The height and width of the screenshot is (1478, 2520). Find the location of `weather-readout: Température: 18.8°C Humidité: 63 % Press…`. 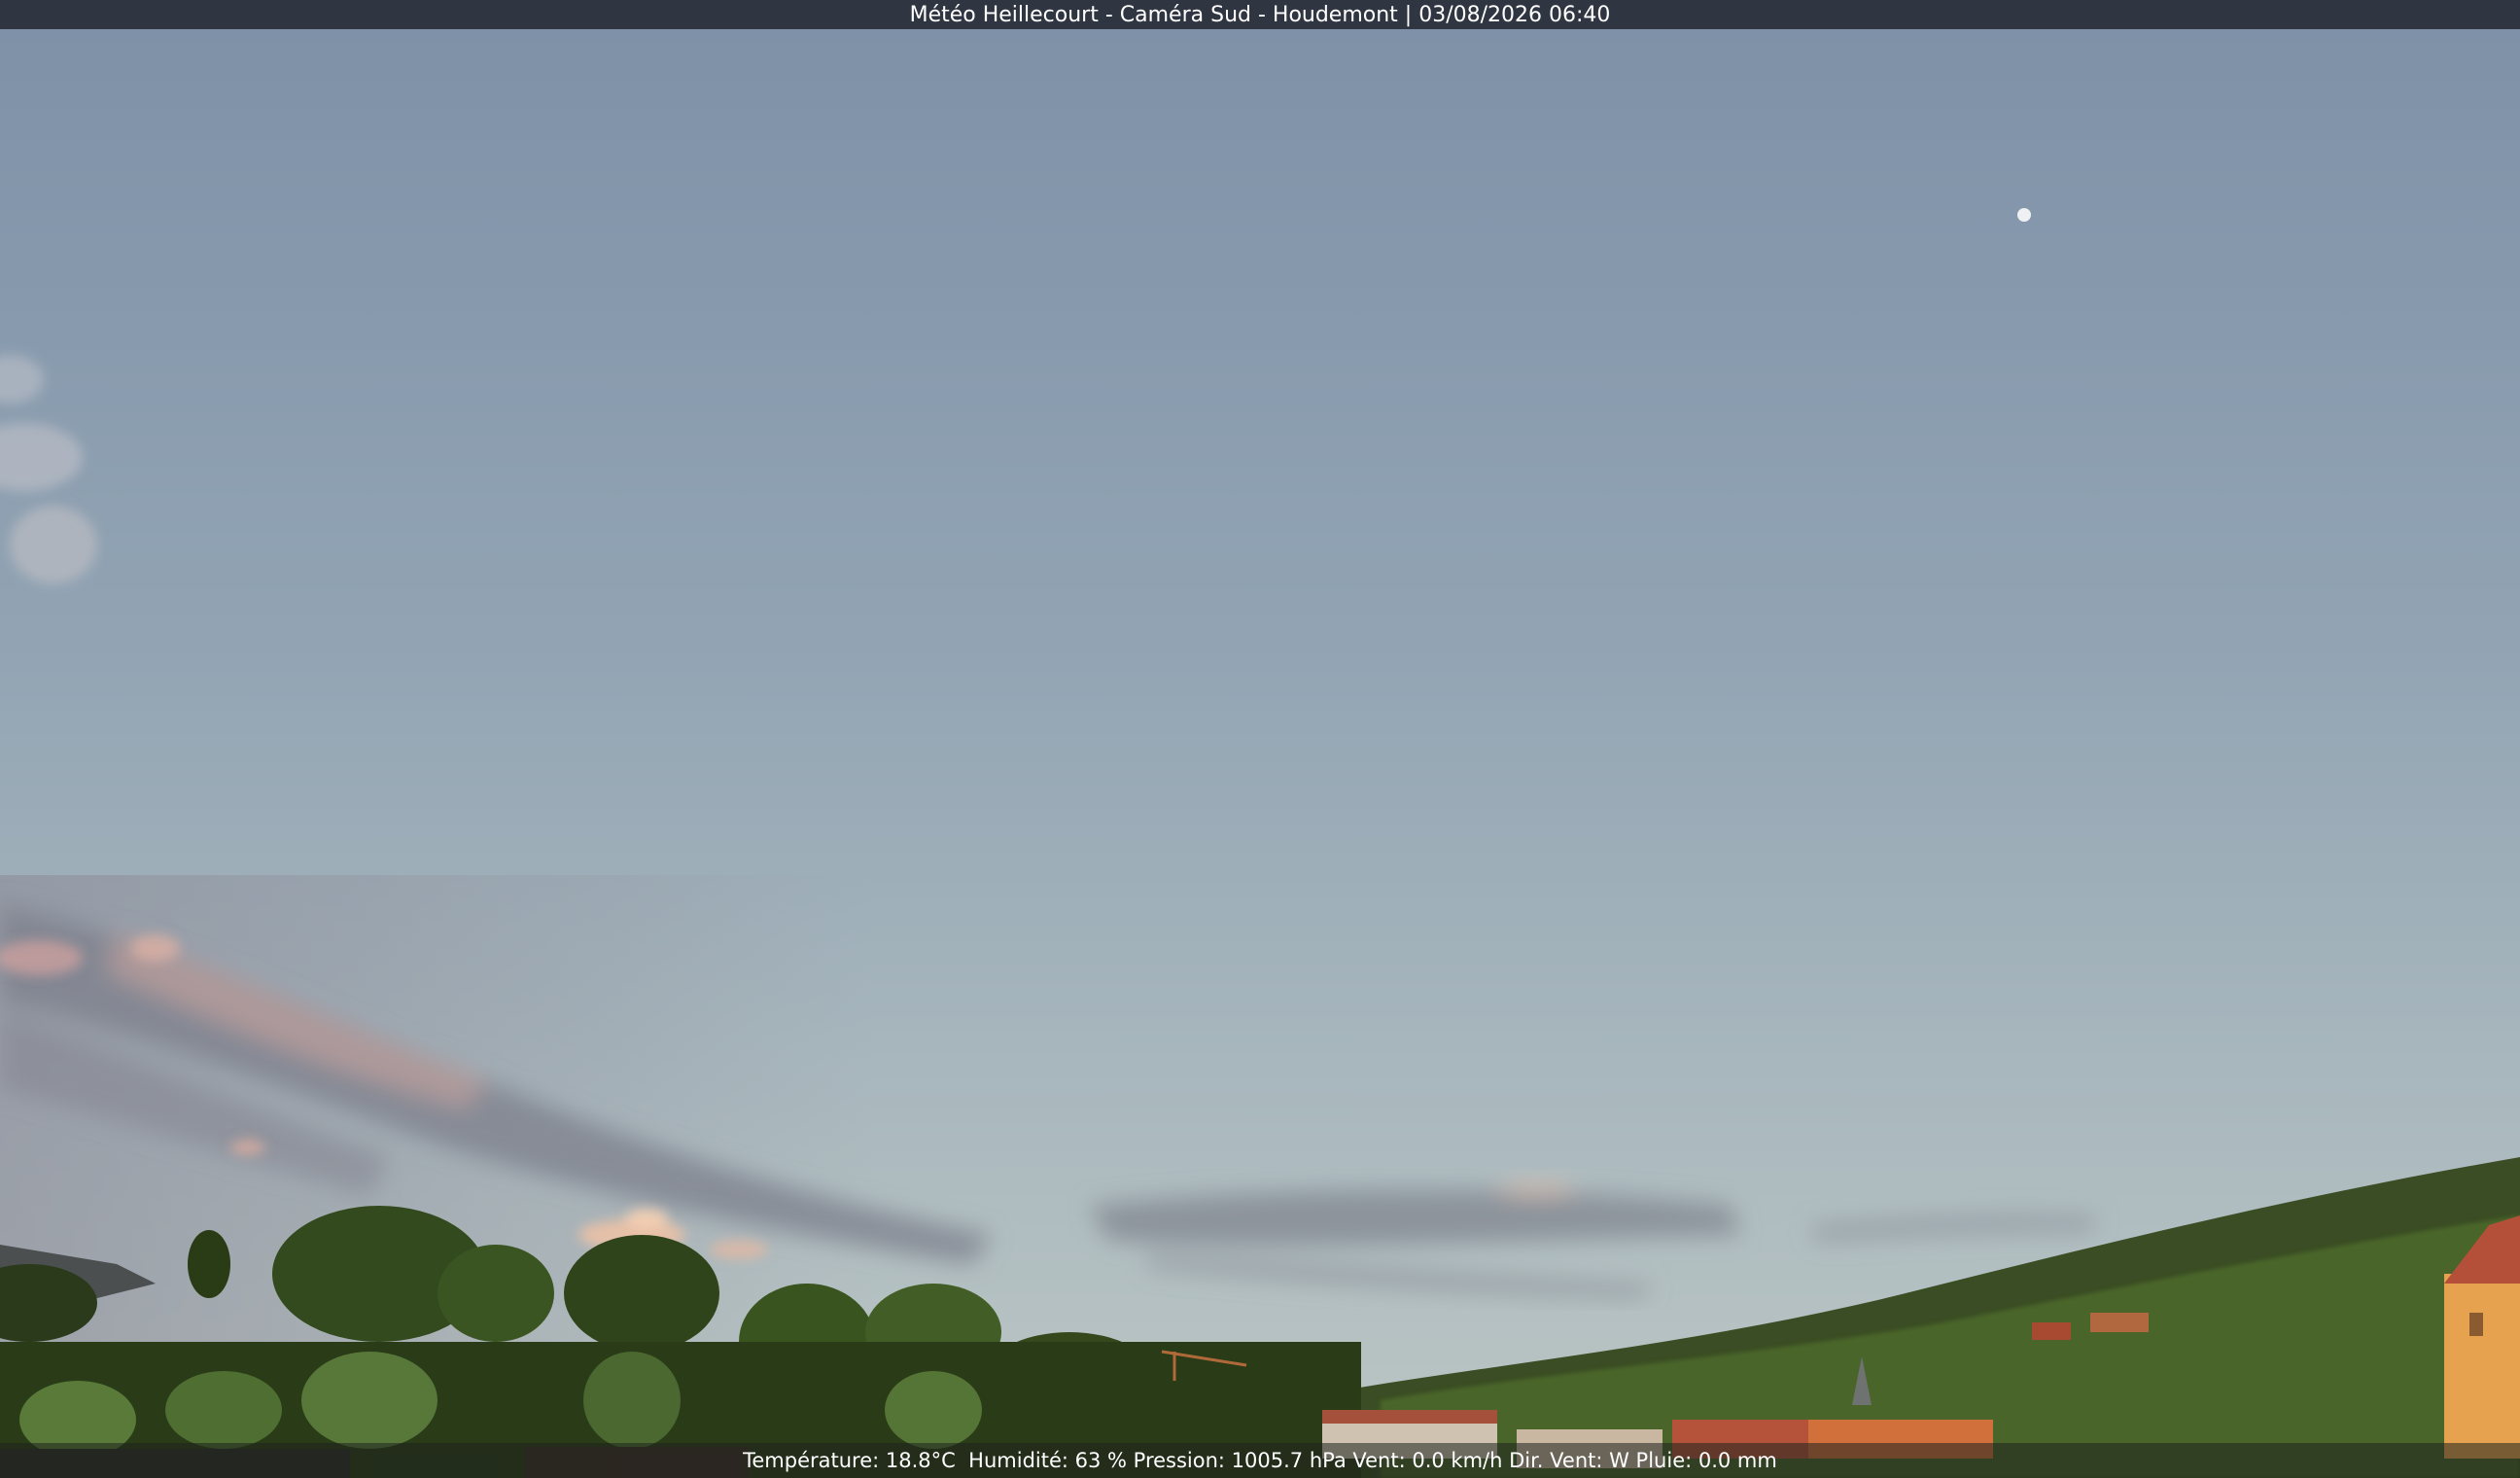

weather-readout: Température: 18.8°C Humidité: 63 % Press… is located at coordinates (1260, 1460).